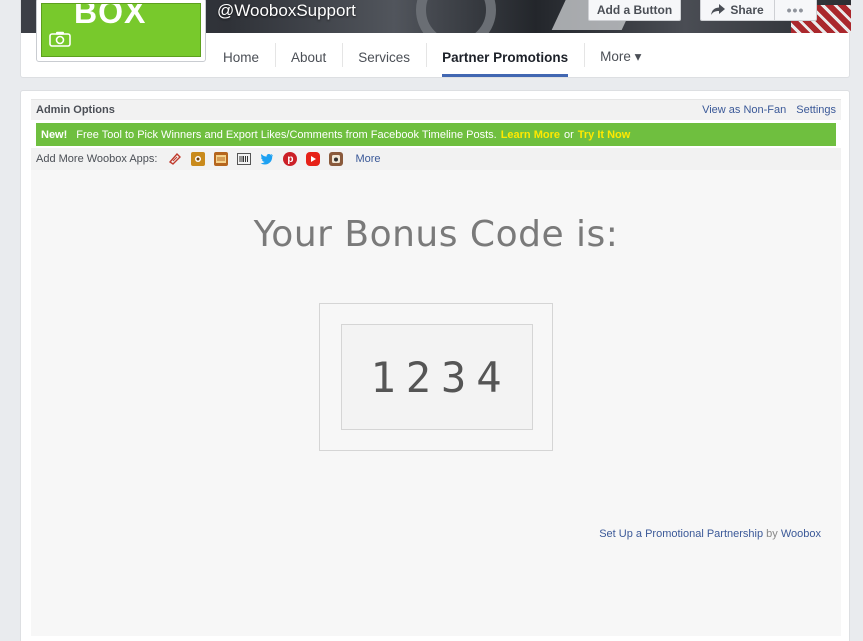 Image resolution: width=863 pixels, height=641 pixels. What do you see at coordinates (456, 16) in the screenshot?
I see `cover-decoration` at bounding box center [456, 16].